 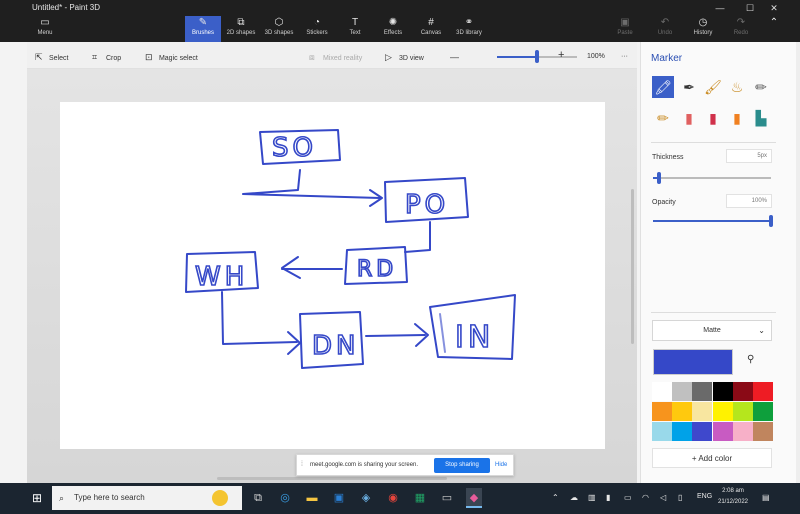 What do you see at coordinates (317, 29) in the screenshot?
I see `tab-stickers: ◔ Stickers` at bounding box center [317, 29].